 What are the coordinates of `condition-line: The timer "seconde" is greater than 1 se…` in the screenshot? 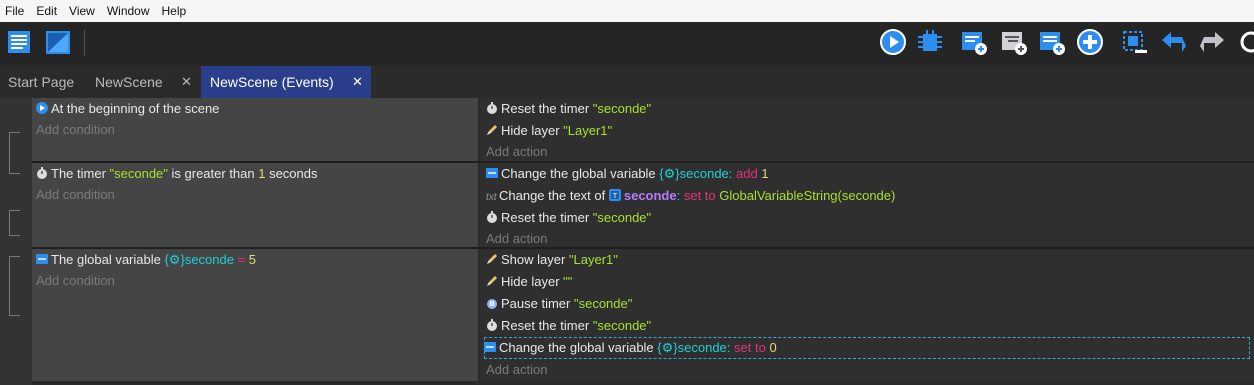 It's located at (177, 174).